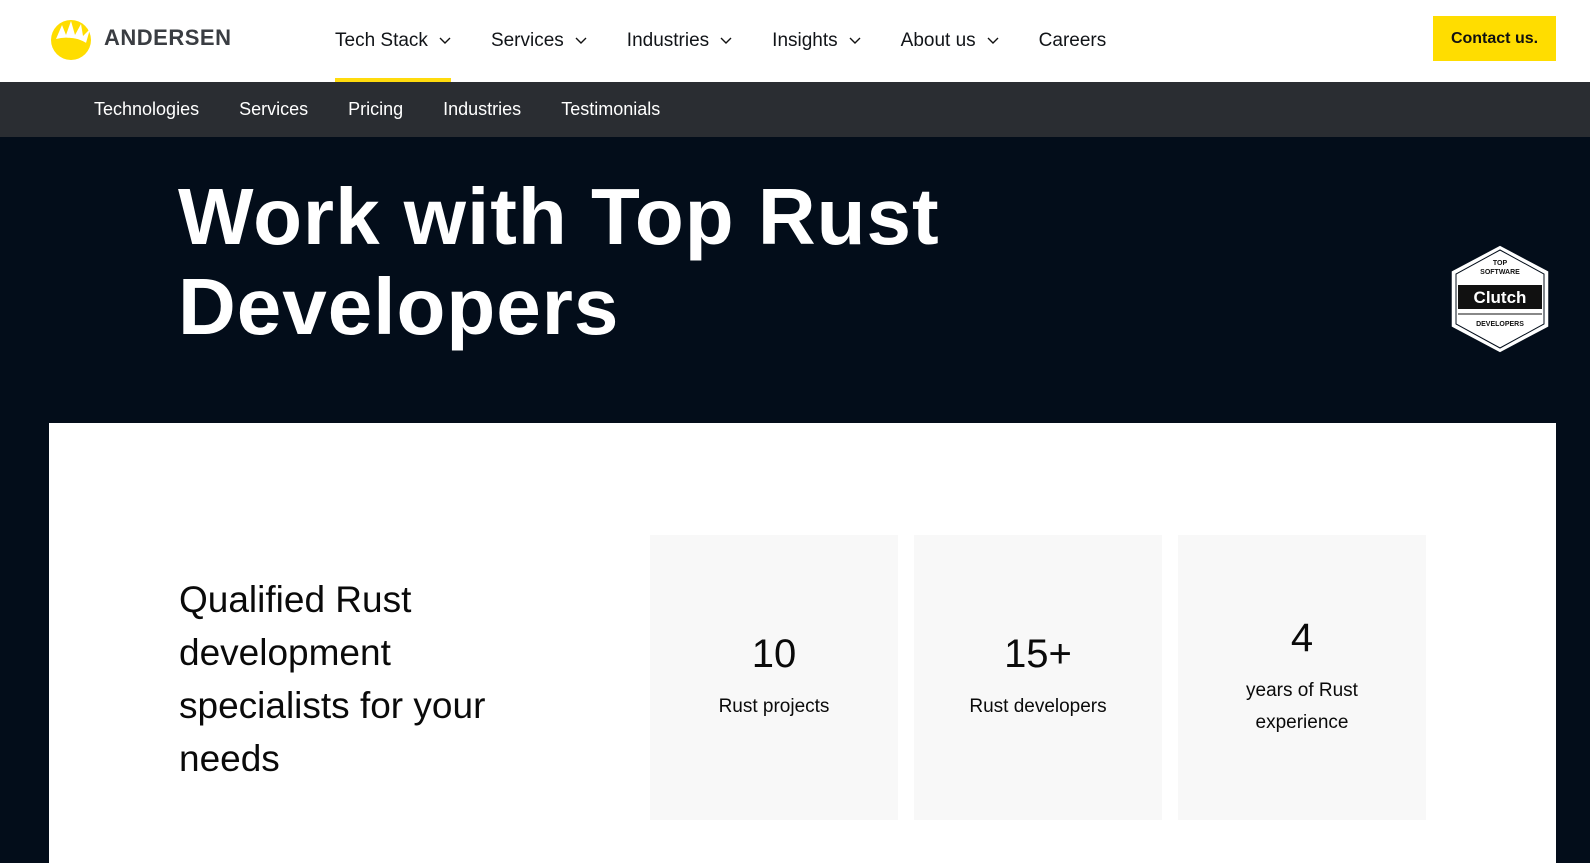  I want to click on nav-label: Industries, so click(668, 40).